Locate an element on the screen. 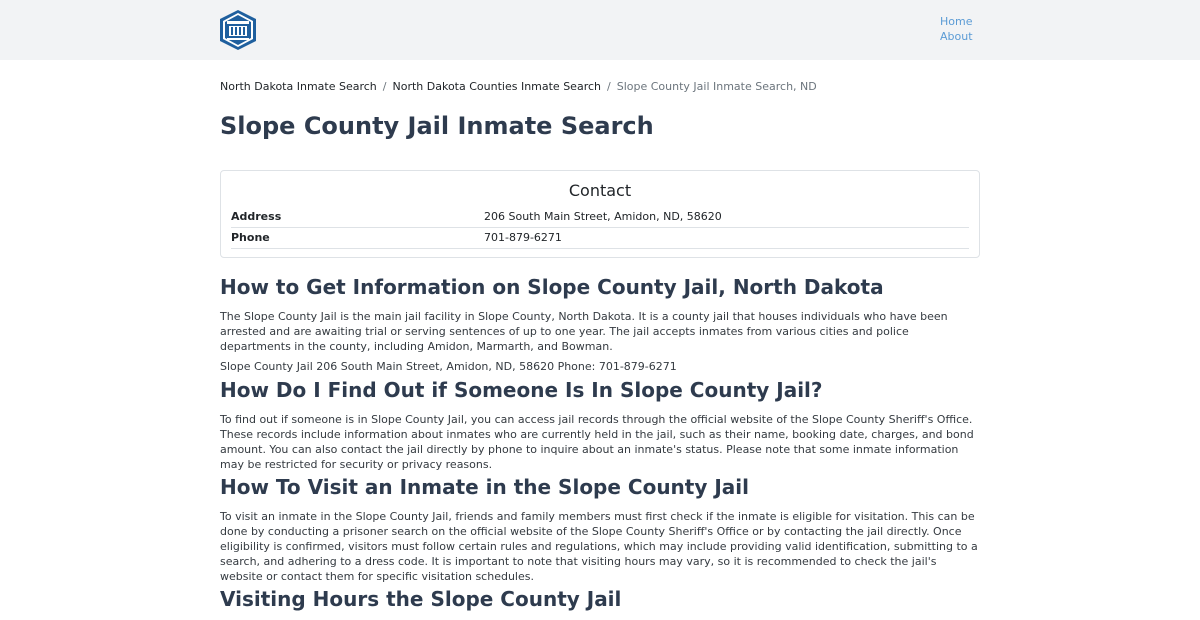 Image resolution: width=1200 pixels, height=620 pixels. breadcrumb-counties-link: North Dakota Counties Inmate Search is located at coordinates (497, 86).